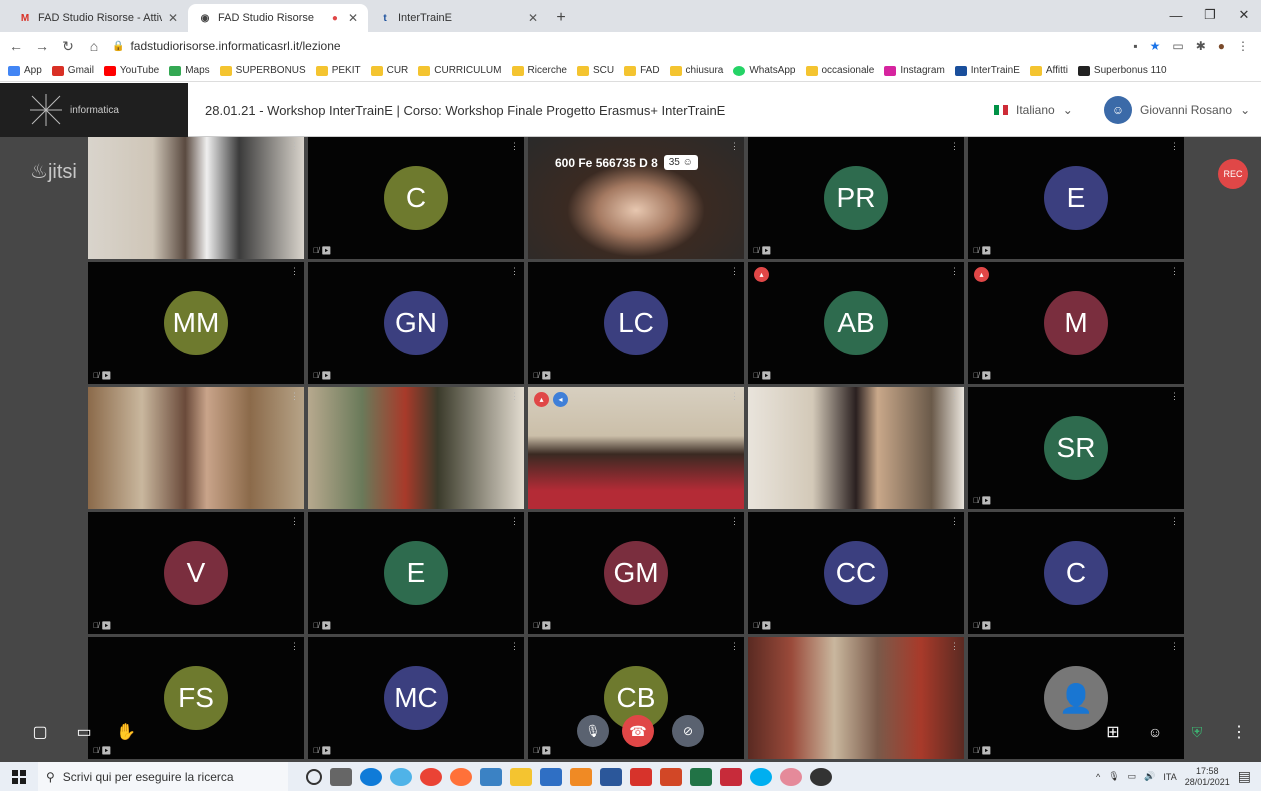 Image resolution: width=1261 pixels, height=791 pixels. What do you see at coordinates (84, 732) in the screenshot?
I see `screenshare-button: ▭` at bounding box center [84, 732].